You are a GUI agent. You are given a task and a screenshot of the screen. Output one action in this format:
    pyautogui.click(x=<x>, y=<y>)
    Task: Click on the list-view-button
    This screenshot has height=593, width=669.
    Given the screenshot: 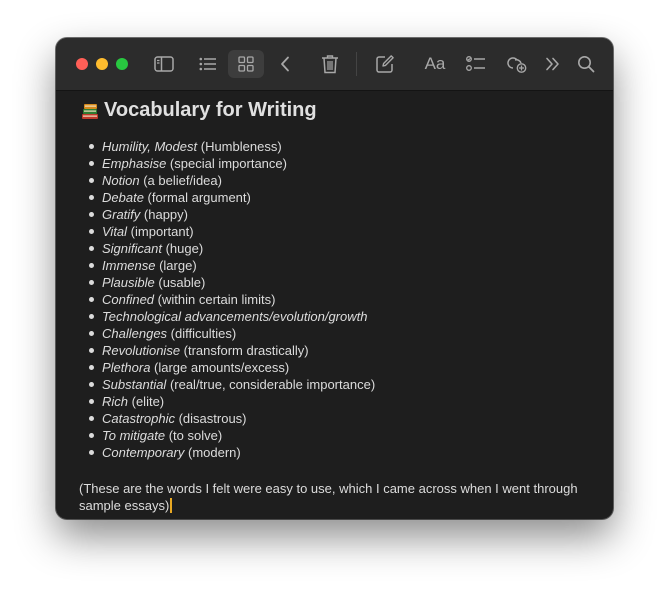 What is the action you would take?
    pyautogui.click(x=208, y=64)
    